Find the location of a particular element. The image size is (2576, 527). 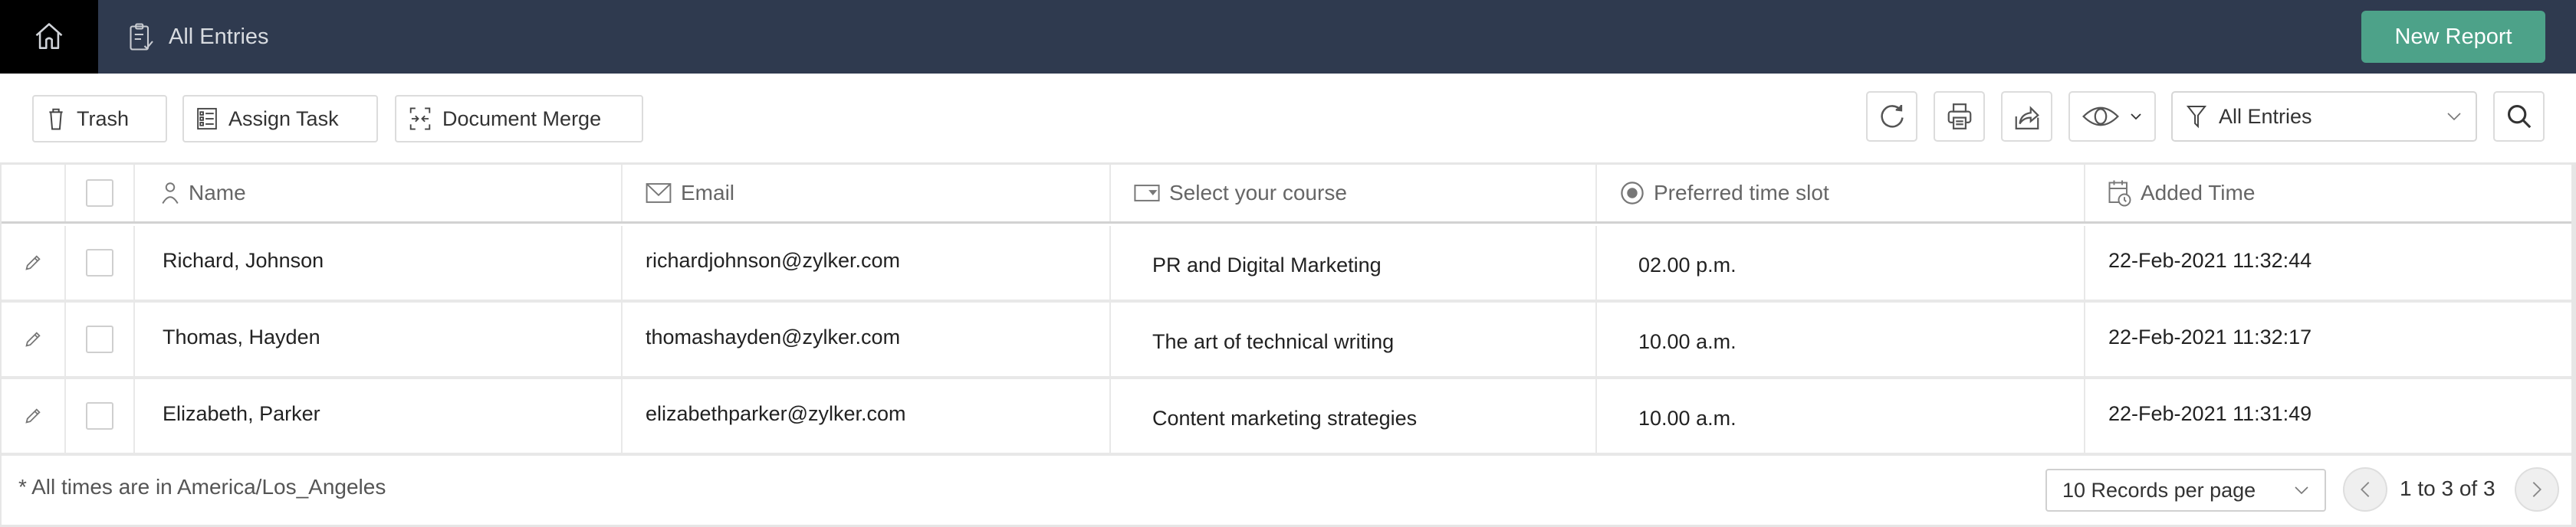

time-slot-cell: 02.00 p.m. is located at coordinates (1841, 263).